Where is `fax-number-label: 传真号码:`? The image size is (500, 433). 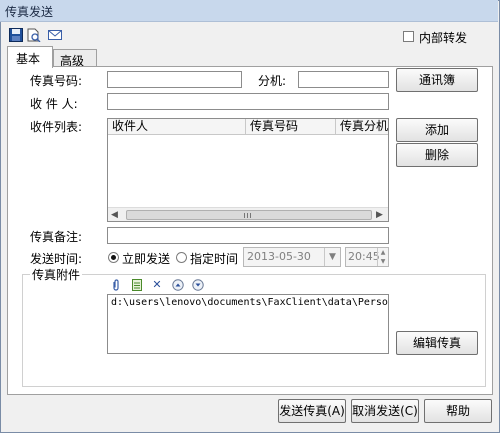
fax-number-label: 传真号码: is located at coordinates (56, 81).